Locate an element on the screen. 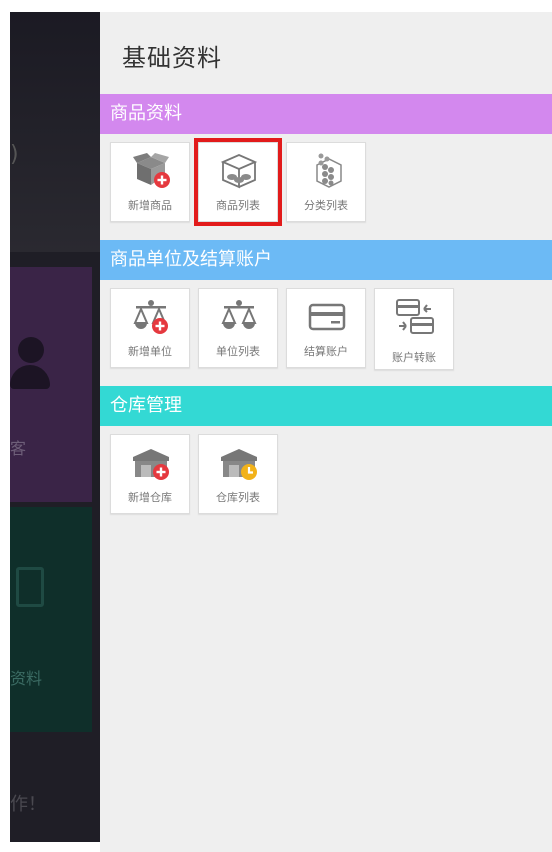 The image size is (552, 852). tile-unit-list-label: 单位列表 is located at coordinates (238, 351).